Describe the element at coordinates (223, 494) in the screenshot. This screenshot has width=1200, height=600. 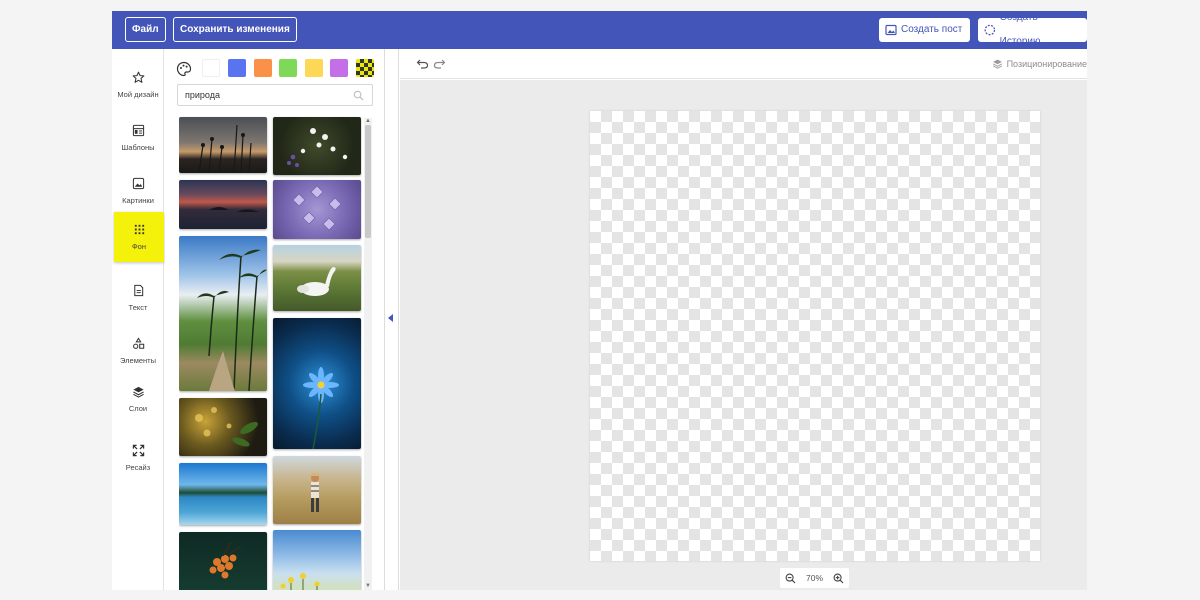
I see `image-thumbnail-lake` at that location.